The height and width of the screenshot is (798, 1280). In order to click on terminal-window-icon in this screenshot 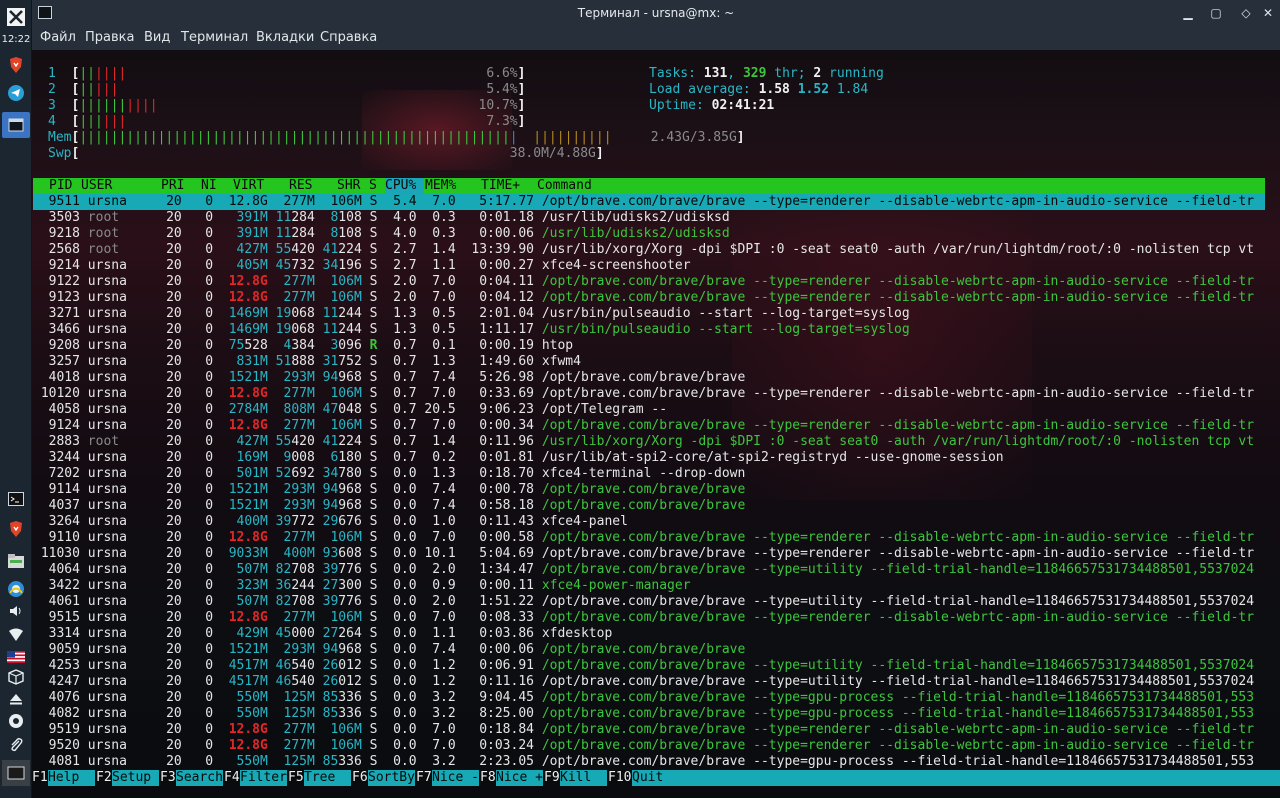, I will do `click(16, 125)`.